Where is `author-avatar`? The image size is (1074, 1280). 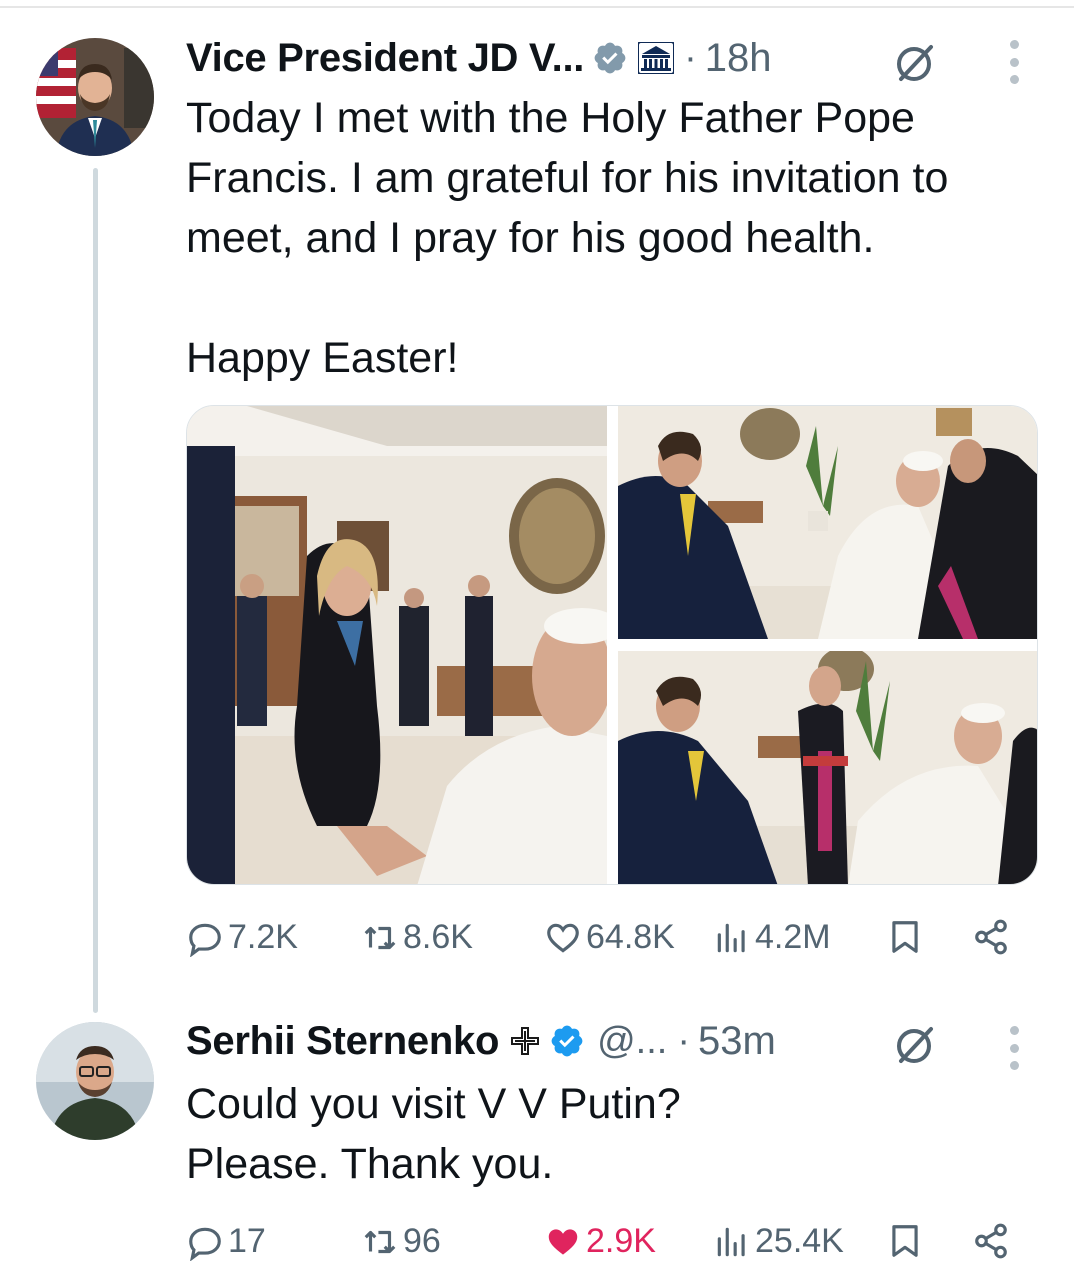
author-avatar is located at coordinates (95, 97).